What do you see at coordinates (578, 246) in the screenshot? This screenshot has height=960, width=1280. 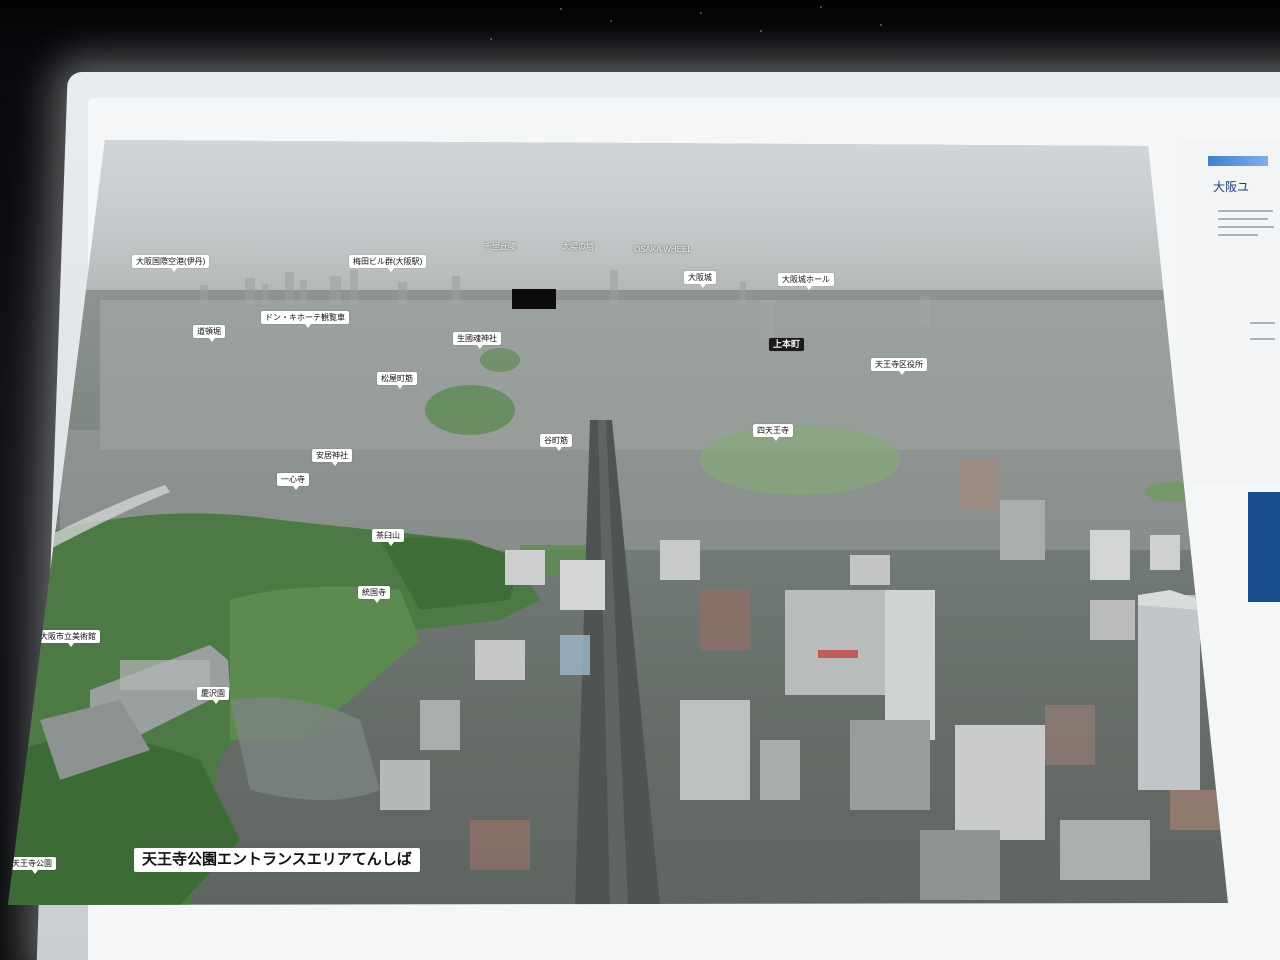 I see `label-tower-of-sun: 太陽の塔` at bounding box center [578, 246].